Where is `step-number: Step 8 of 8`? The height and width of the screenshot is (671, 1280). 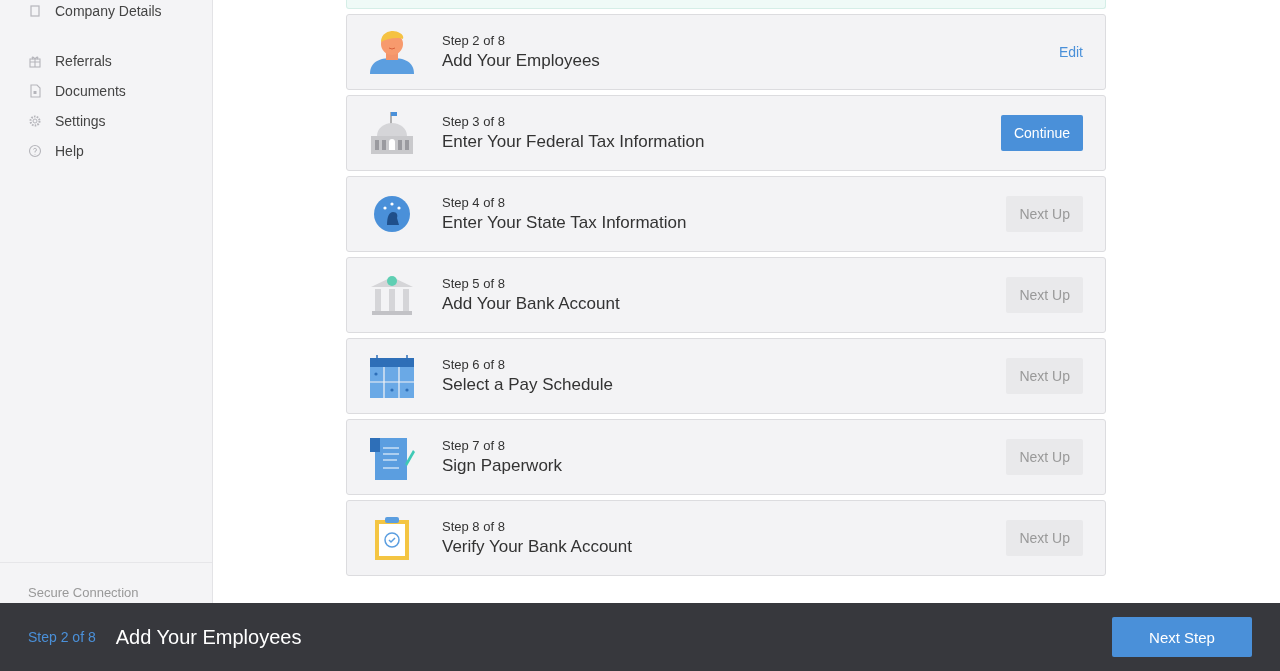
step-number: Step 8 of 8 is located at coordinates (474, 526).